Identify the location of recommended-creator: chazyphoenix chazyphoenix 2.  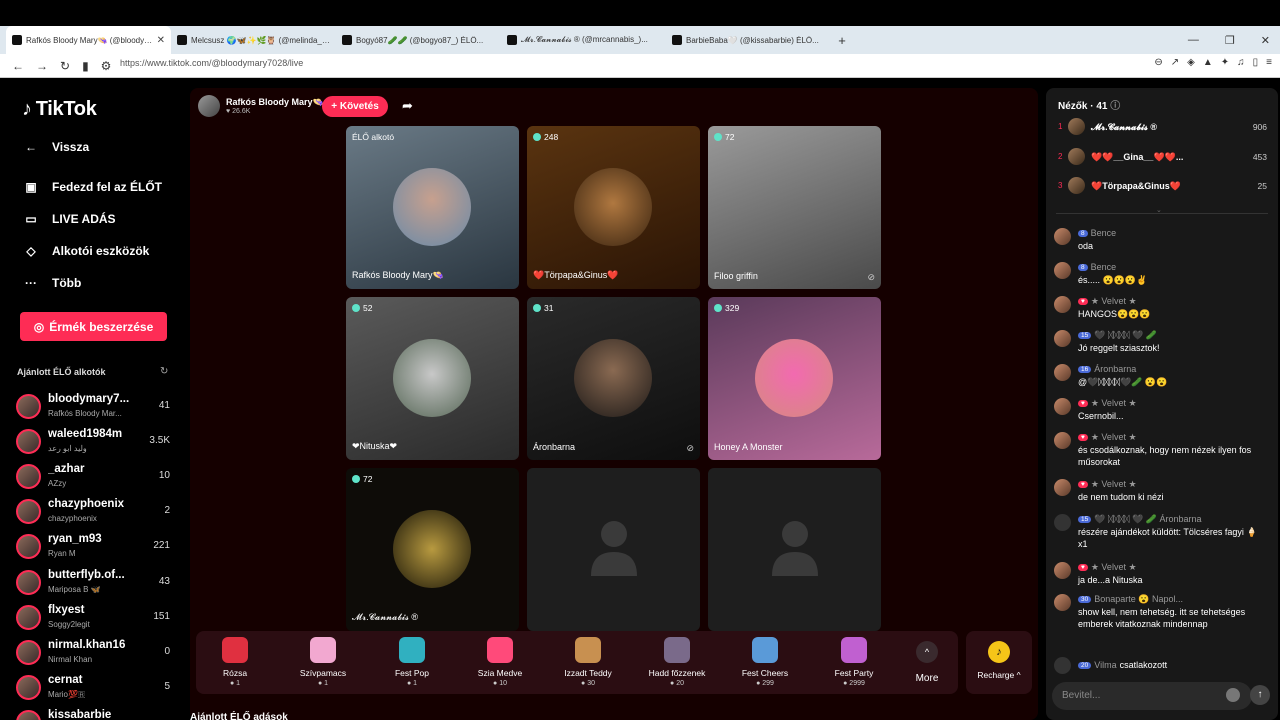
(96, 512).